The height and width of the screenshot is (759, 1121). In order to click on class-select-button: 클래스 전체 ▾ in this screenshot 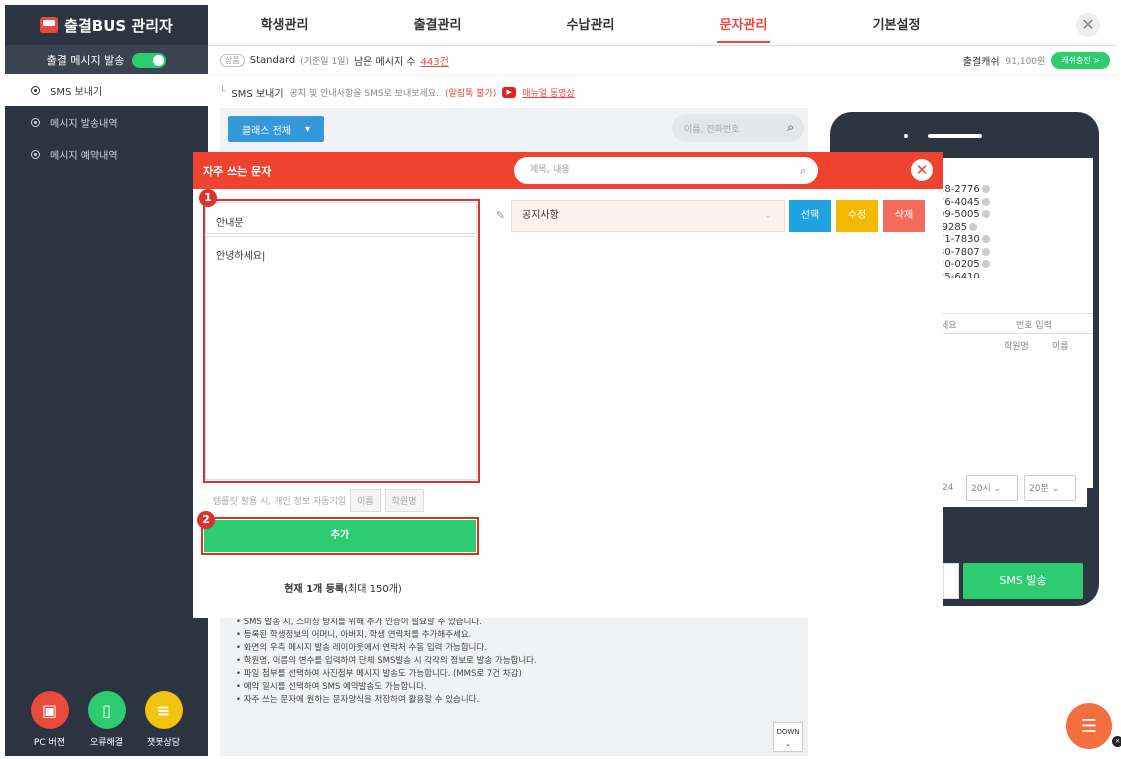, I will do `click(276, 129)`.